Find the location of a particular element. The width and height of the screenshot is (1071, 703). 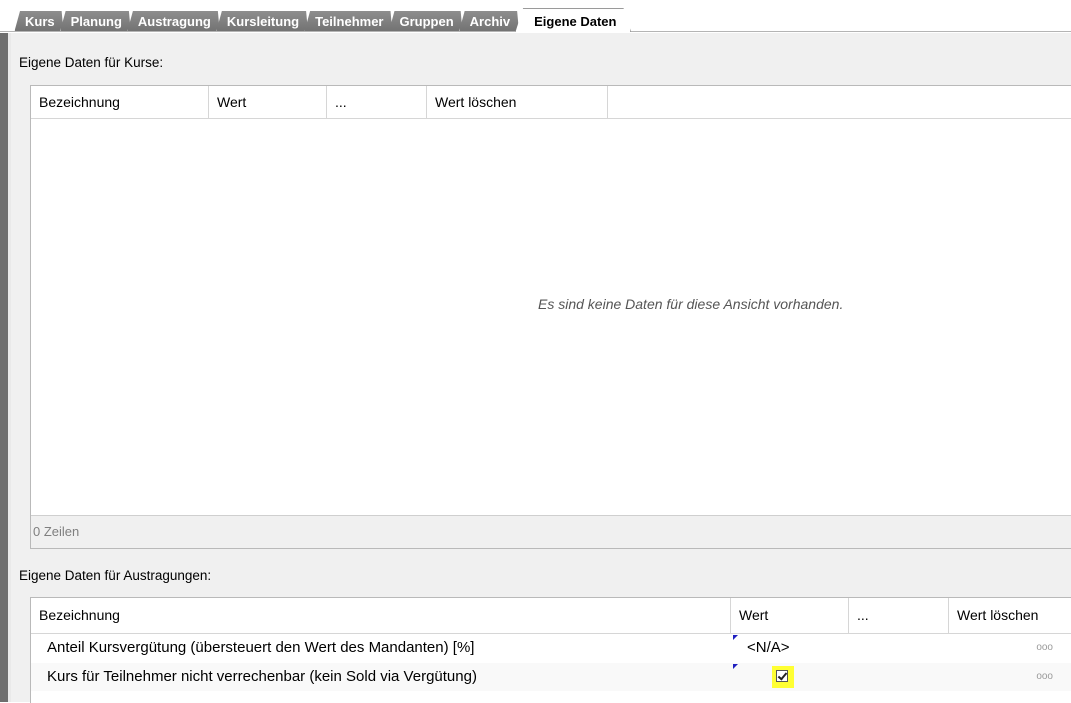

tab-planung: Planung is located at coordinates (95, 21).